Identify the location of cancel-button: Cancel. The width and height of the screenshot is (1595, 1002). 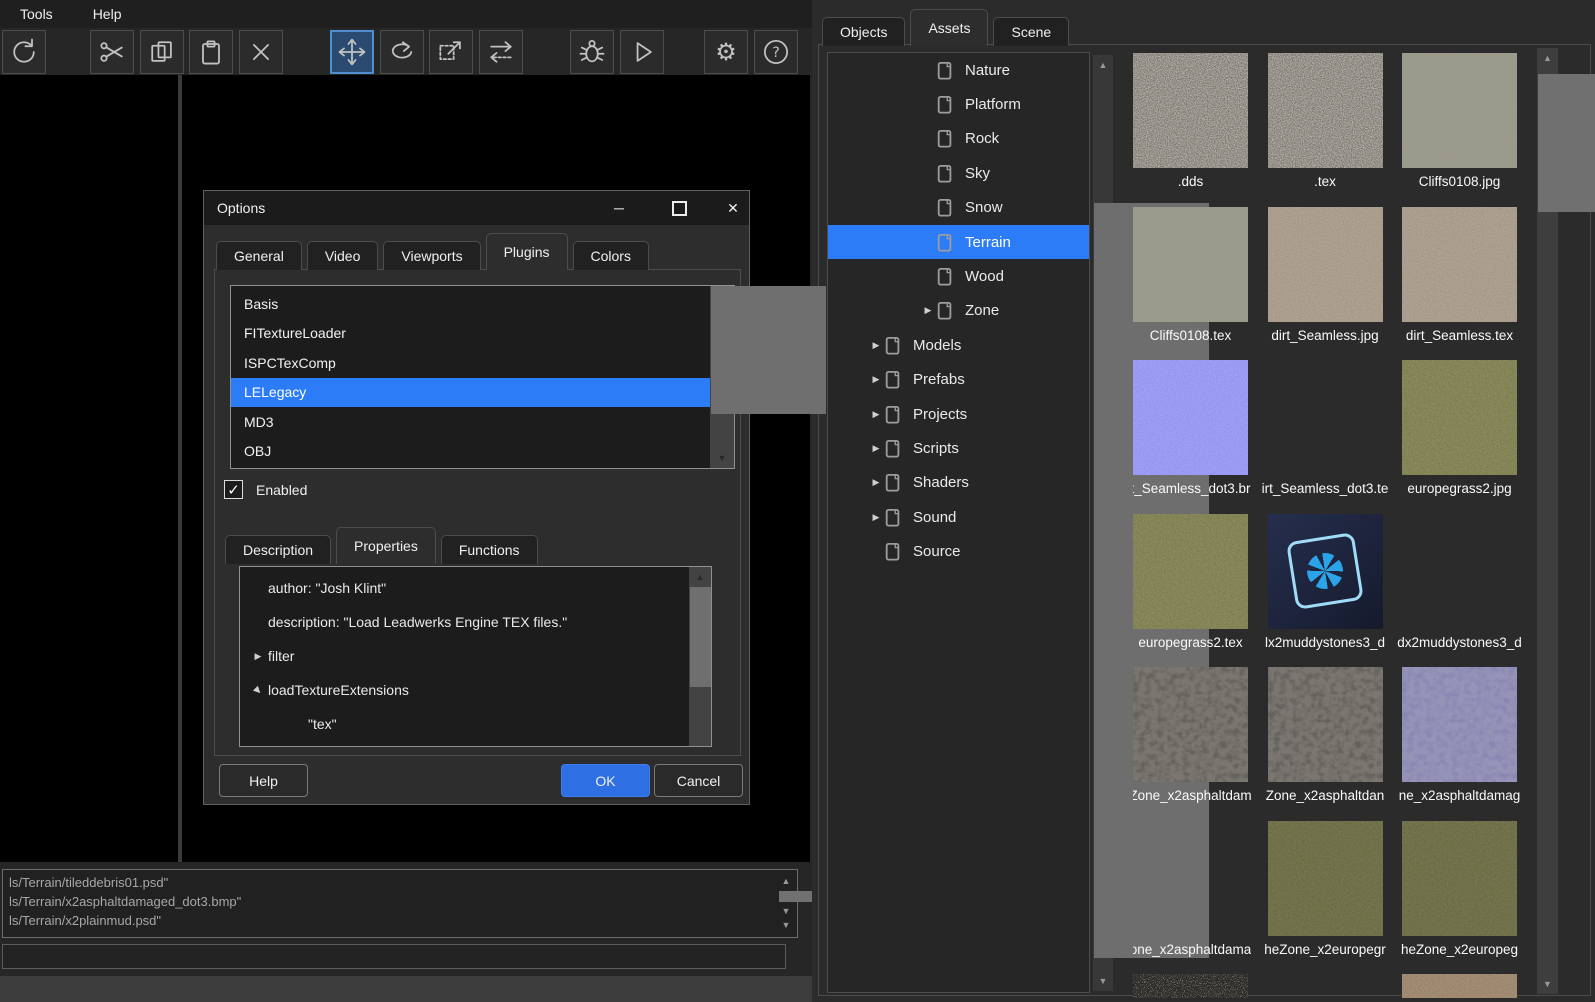
(698, 780).